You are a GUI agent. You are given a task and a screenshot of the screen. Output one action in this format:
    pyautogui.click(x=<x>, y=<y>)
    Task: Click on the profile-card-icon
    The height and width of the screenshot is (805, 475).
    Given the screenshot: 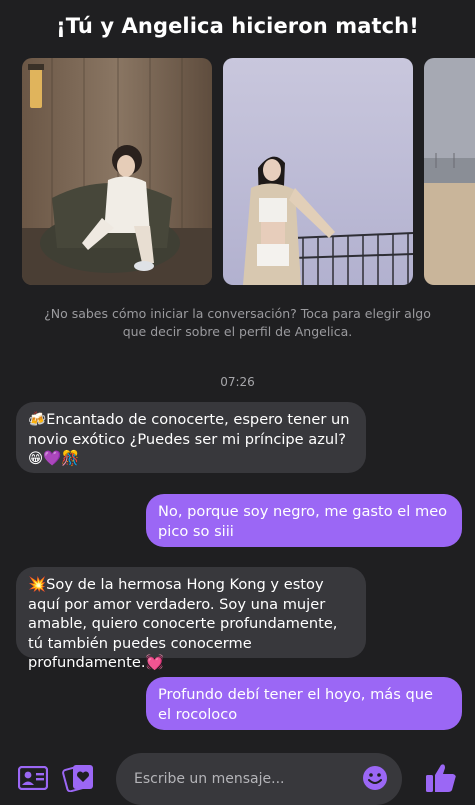 What is the action you would take?
    pyautogui.click(x=33, y=779)
    